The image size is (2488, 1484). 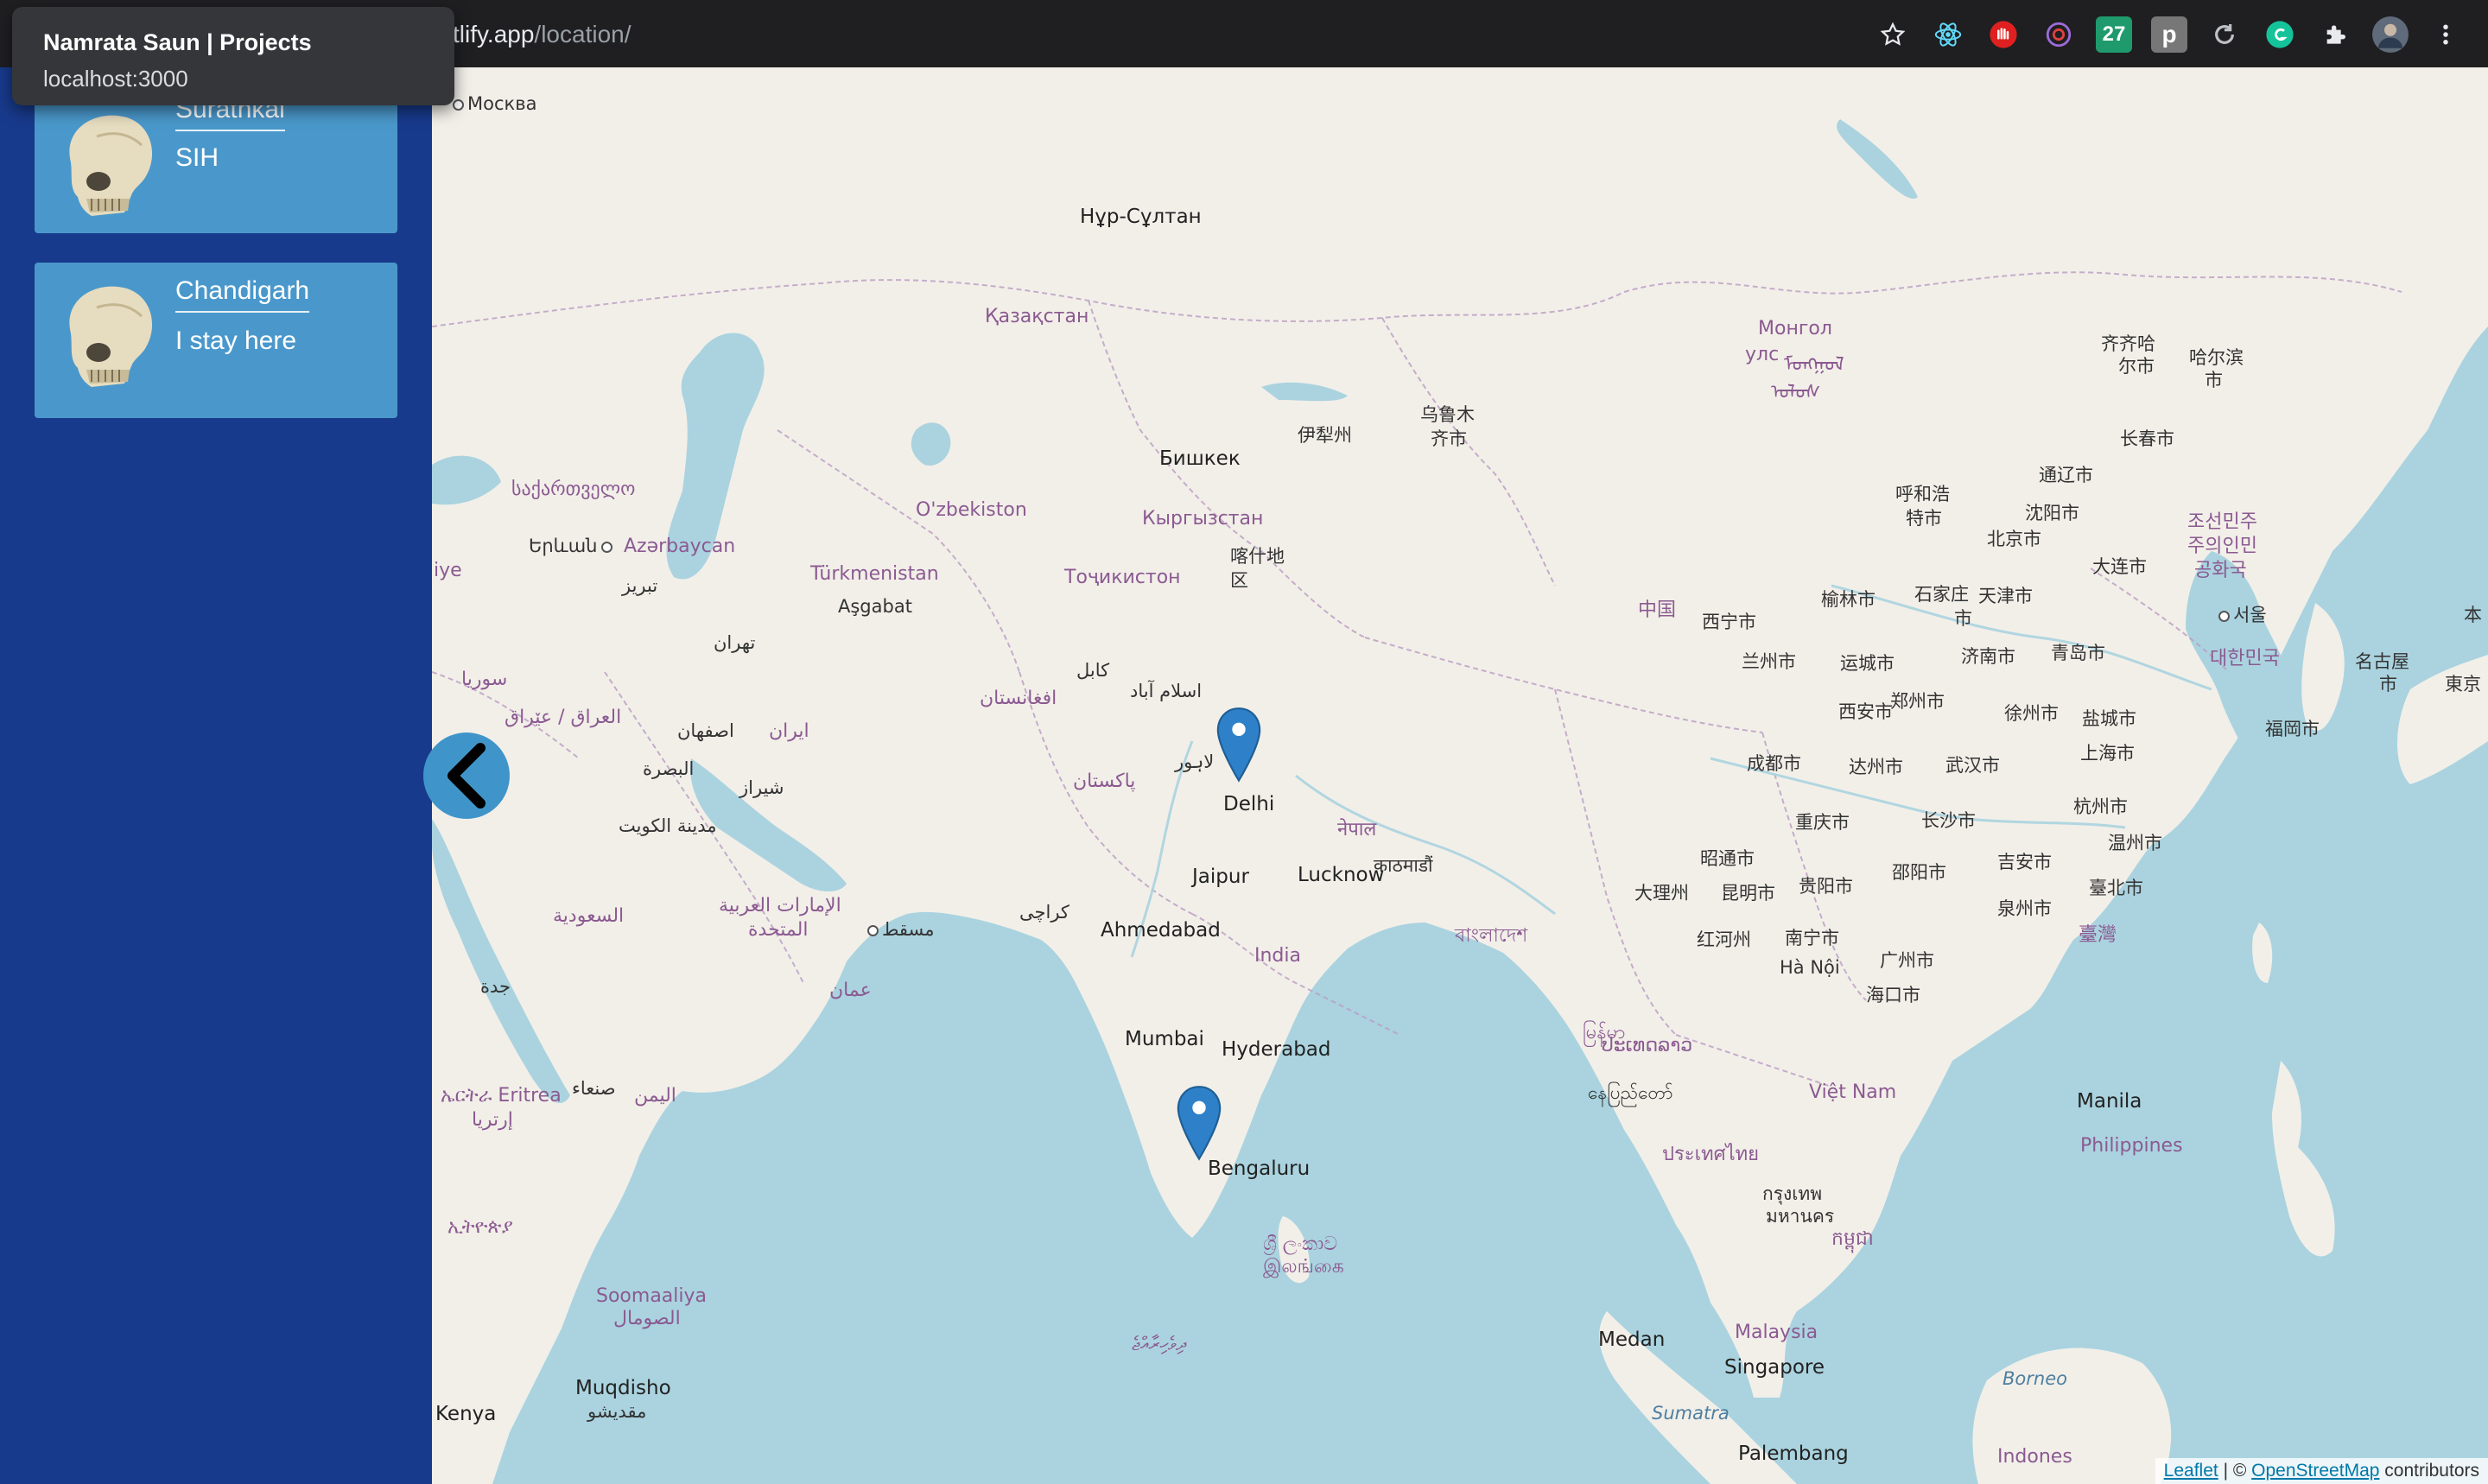 I want to click on map-attribution: Leaflet | © OpenStreetMap contributors, so click(x=2321, y=1471).